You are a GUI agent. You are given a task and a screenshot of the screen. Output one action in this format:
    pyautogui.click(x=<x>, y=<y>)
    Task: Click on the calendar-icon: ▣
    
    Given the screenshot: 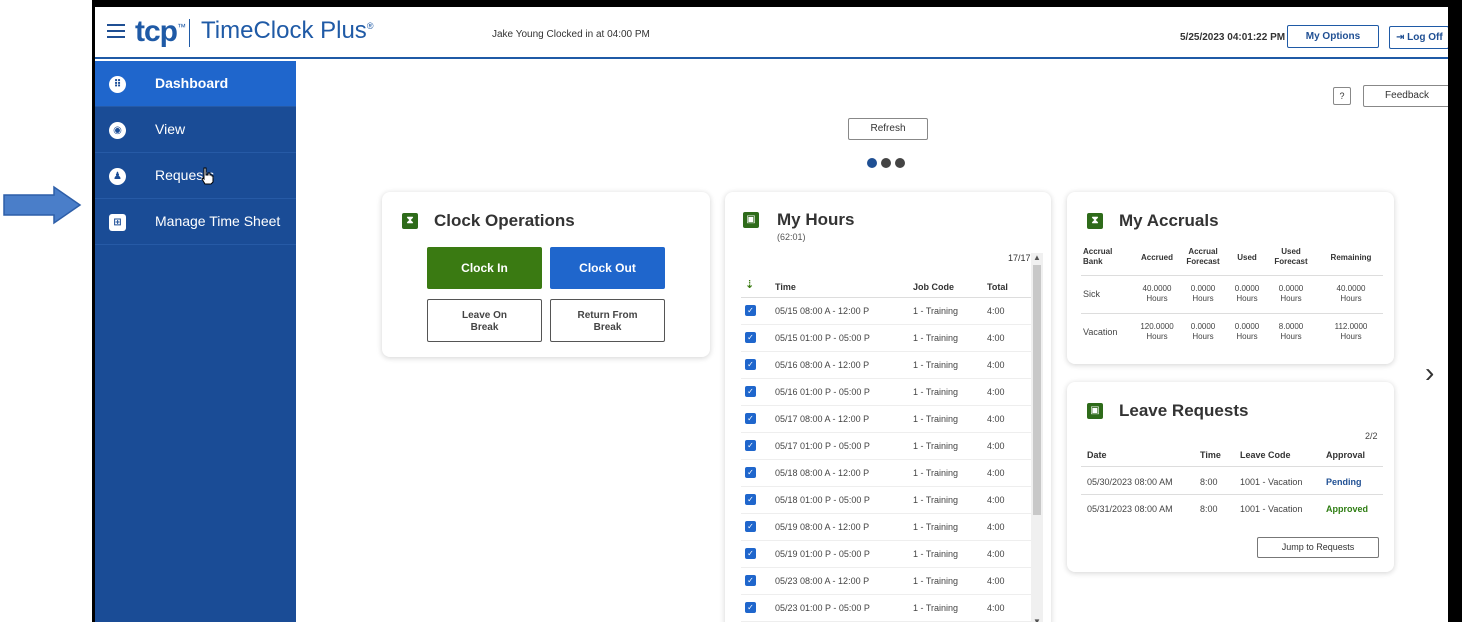 What is the action you would take?
    pyautogui.click(x=751, y=220)
    